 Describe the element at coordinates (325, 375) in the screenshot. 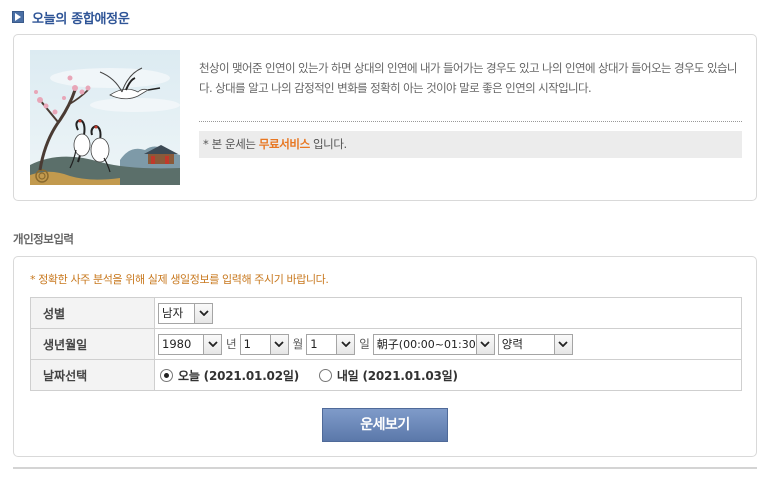

I see `tomorrow-radio` at that location.